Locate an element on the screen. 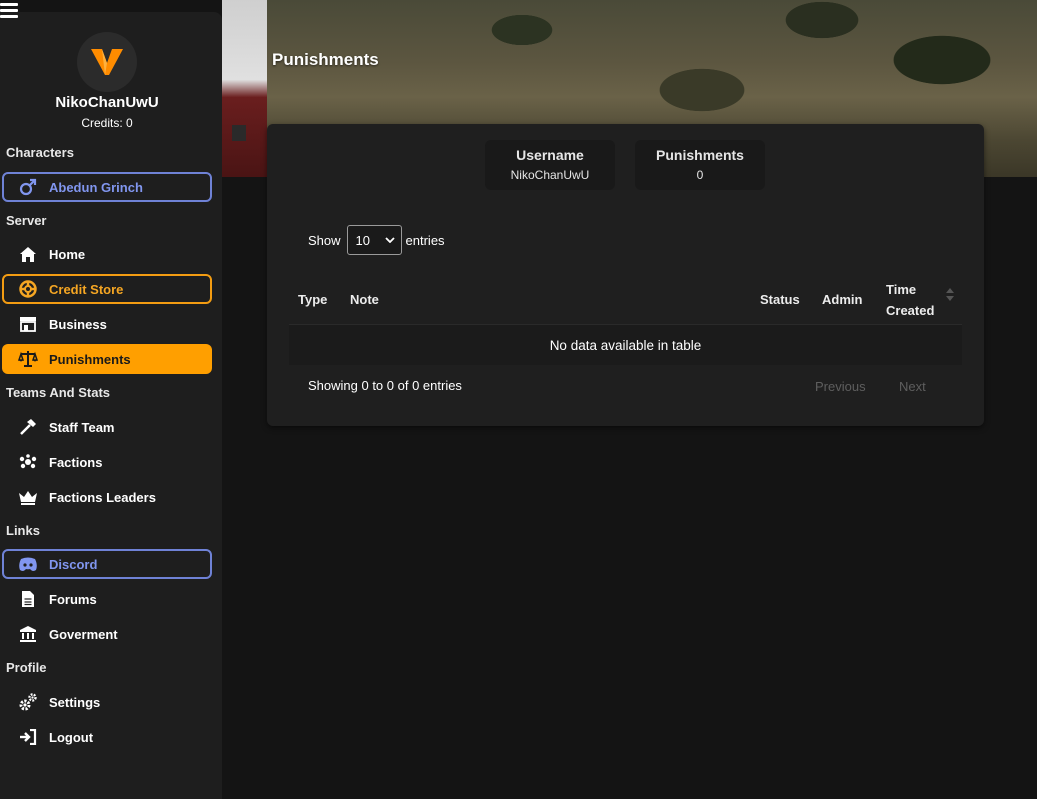  sidebar-item-forums: Forums is located at coordinates (107, 599).